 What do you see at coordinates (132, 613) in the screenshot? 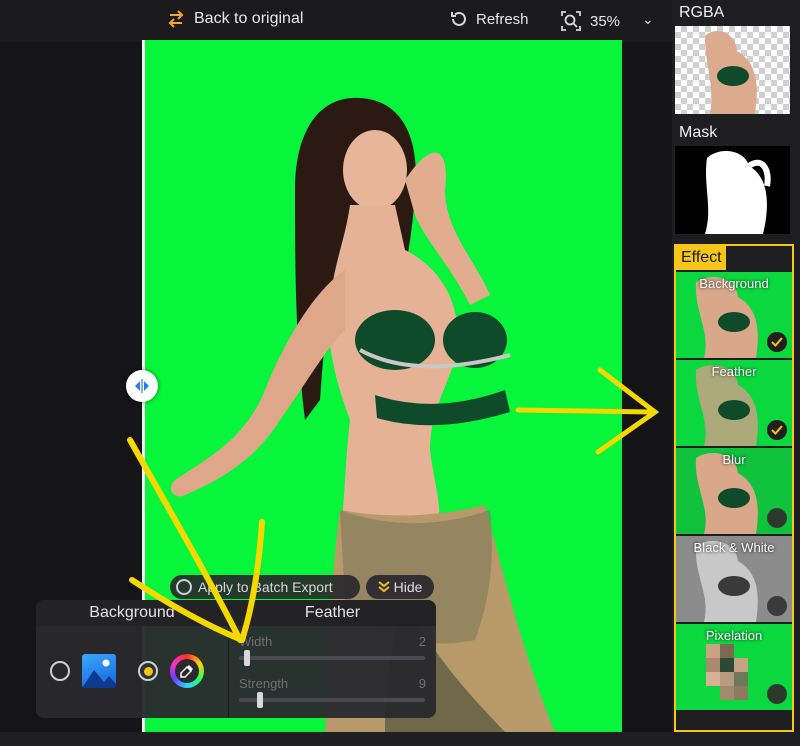
I see `background-section-title: Background` at bounding box center [132, 613].